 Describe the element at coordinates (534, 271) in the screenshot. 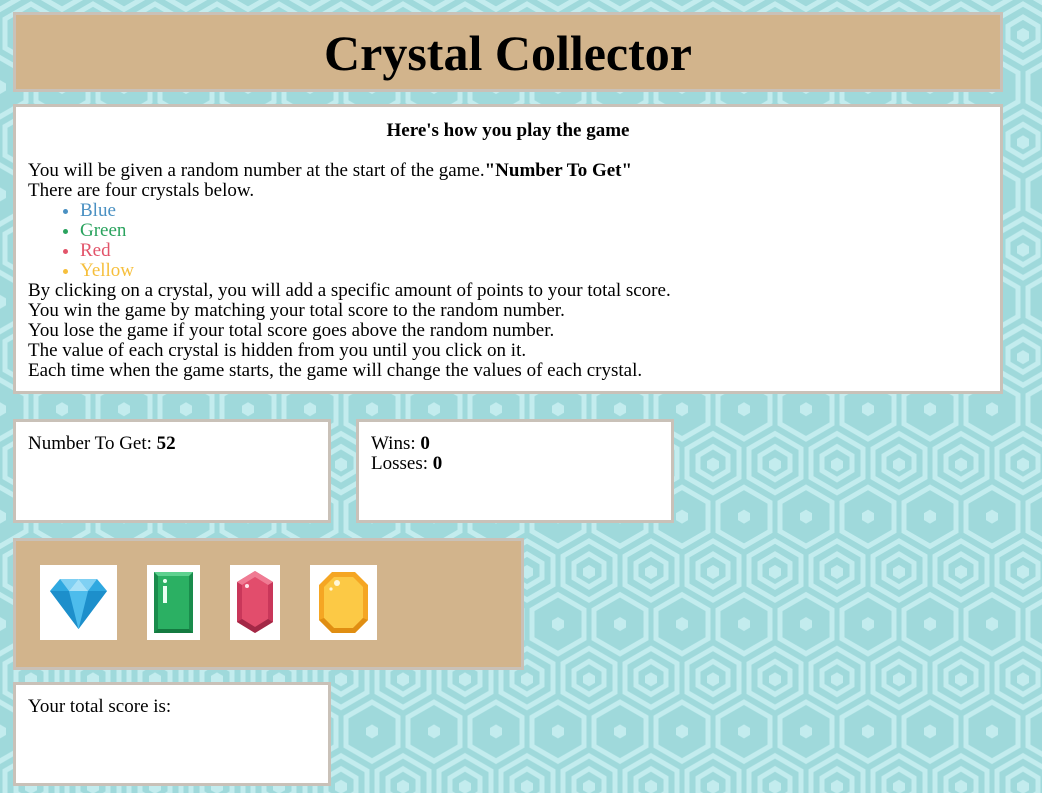

I see `crystal-list-item-yellow: Yellow` at that location.